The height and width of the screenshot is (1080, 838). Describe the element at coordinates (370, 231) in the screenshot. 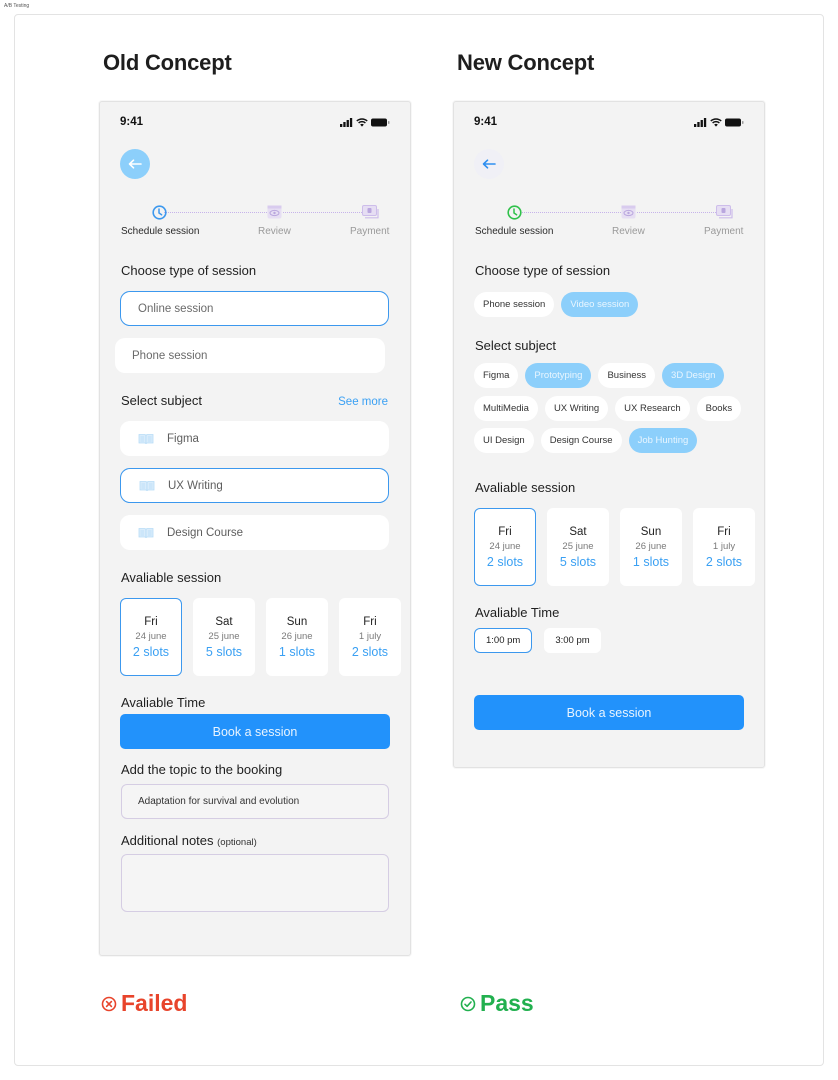

I see `step-label-payment: Payment` at that location.